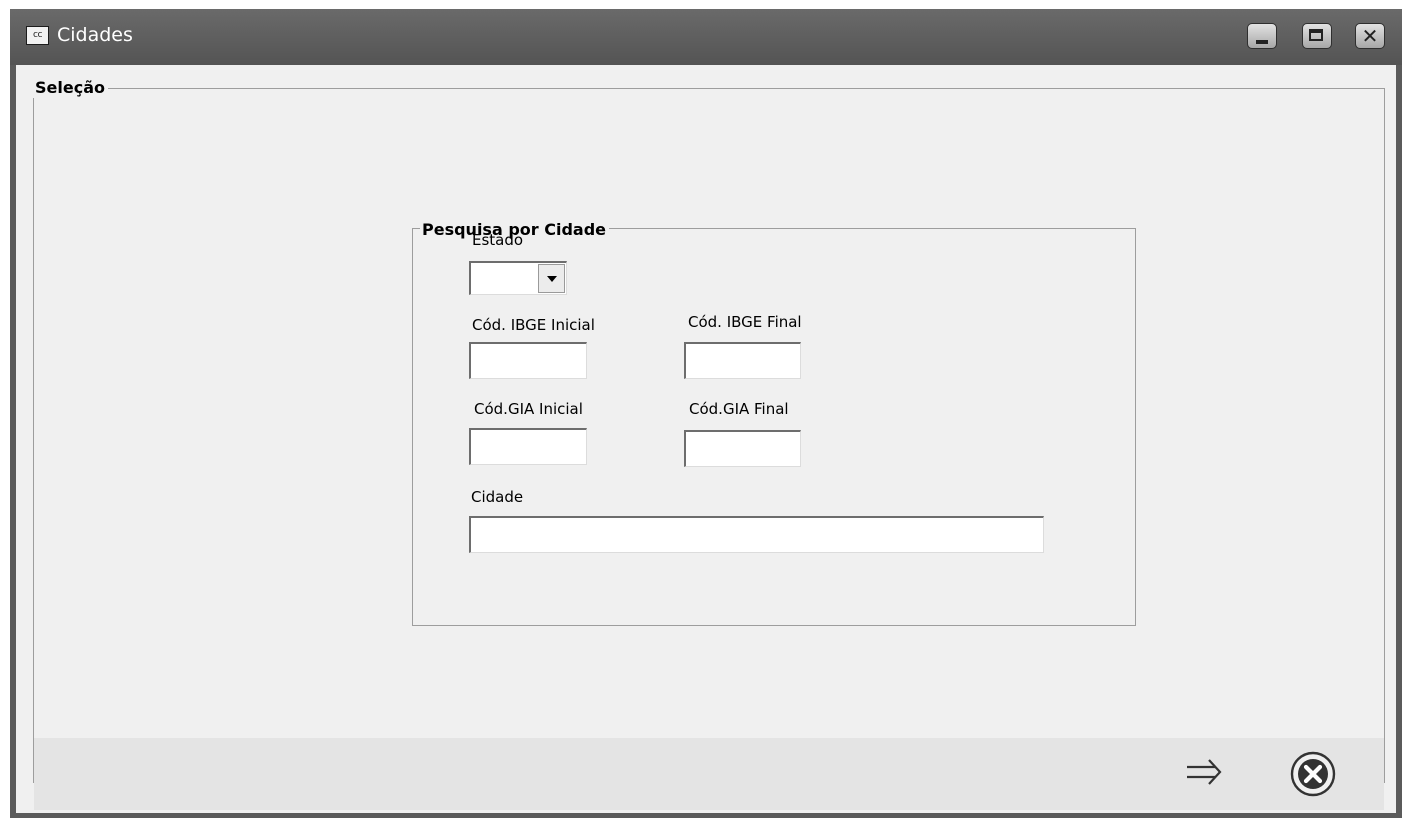 The height and width of the screenshot is (820, 1410). I want to click on app-icon: cc, so click(37, 35).